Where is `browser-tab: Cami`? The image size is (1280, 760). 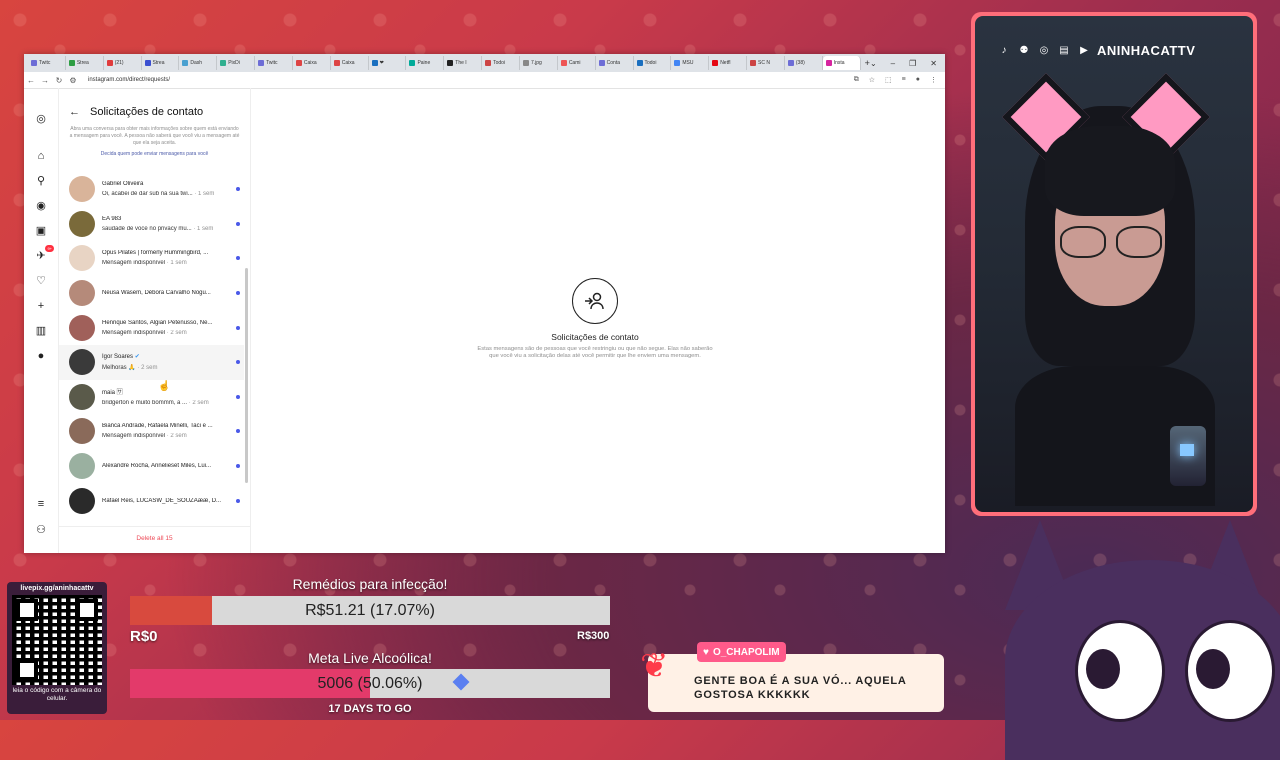
browser-tab: Cami is located at coordinates (577, 63).